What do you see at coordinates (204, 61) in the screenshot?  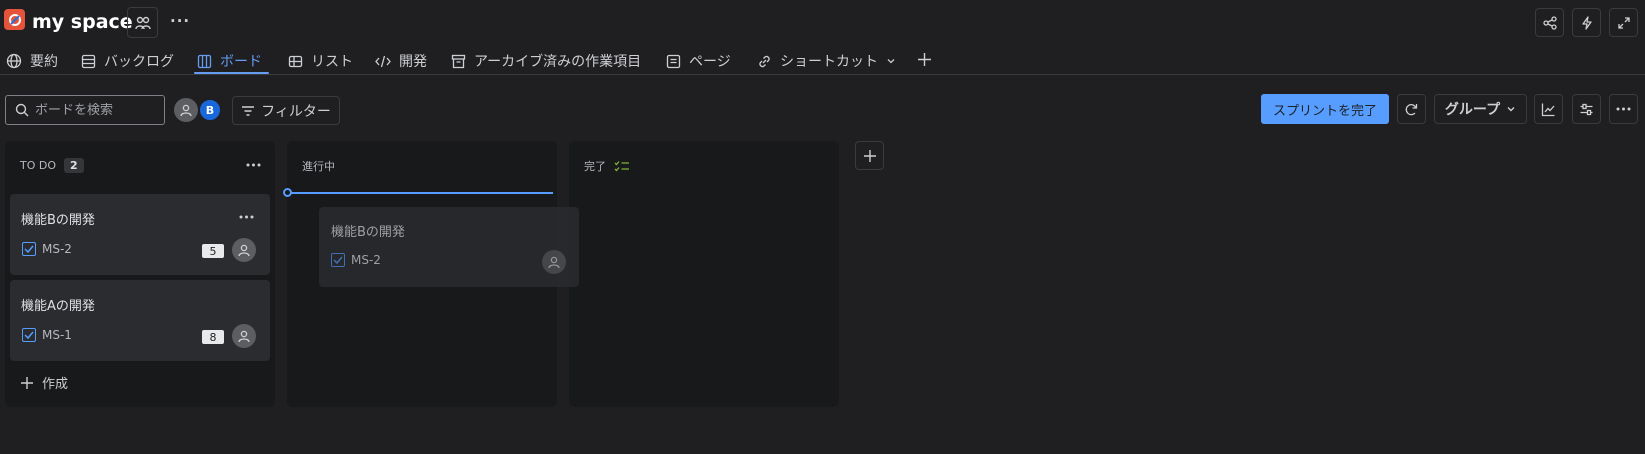 I see `board-icon` at bounding box center [204, 61].